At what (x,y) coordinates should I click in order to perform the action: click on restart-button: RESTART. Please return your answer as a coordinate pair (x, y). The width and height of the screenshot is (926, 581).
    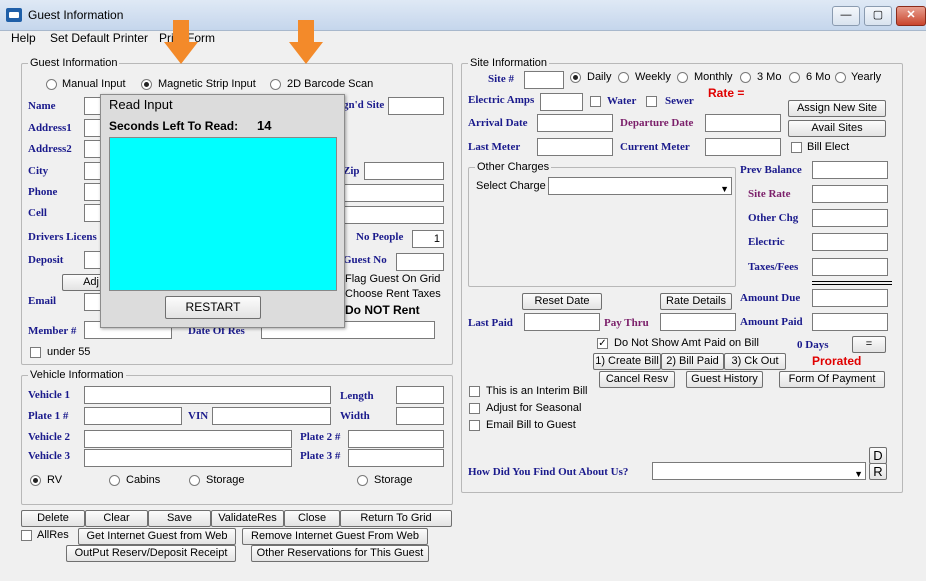
    Looking at the image, I should click on (213, 307).